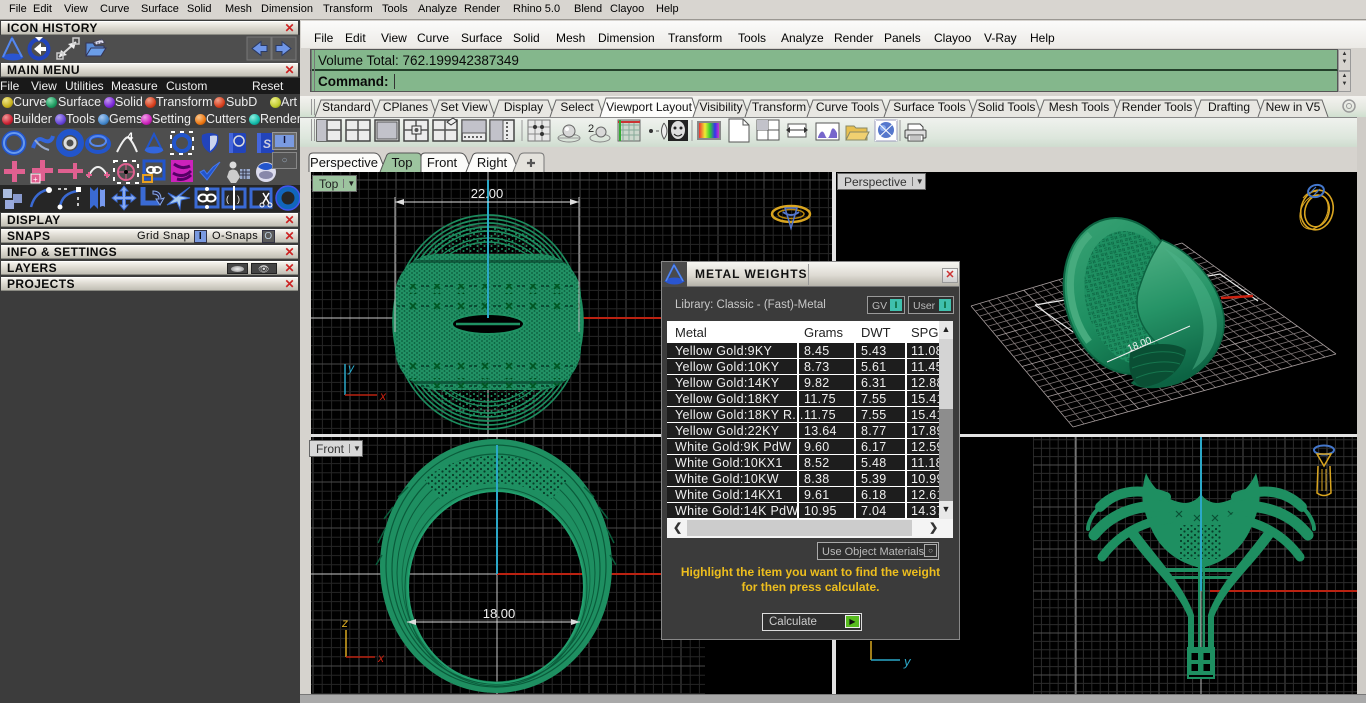 The height and width of the screenshot is (703, 1366). I want to click on svg-text: 2, so click(591, 129).